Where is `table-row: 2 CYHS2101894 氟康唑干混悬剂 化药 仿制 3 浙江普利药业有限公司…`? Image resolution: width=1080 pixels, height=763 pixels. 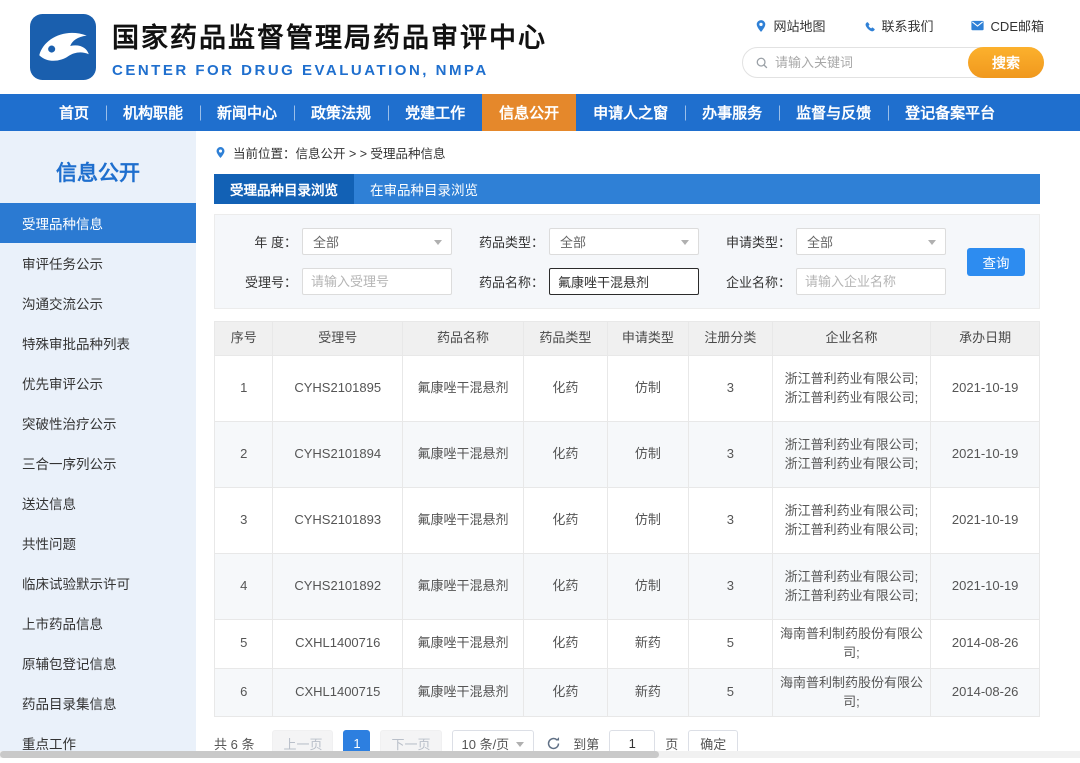
table-row: 2 CYHS2101894 氟康唑干混悬剂 化药 仿制 3 浙江普利药业有限公司… is located at coordinates (626, 454).